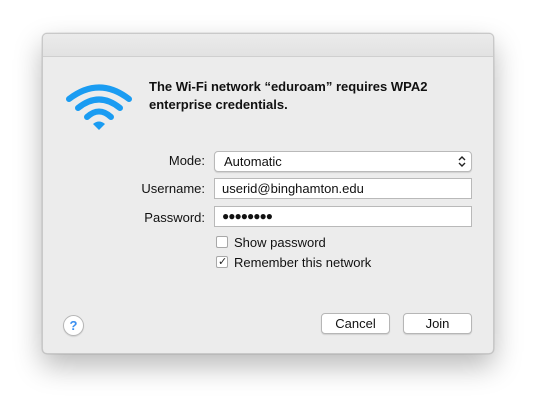 This screenshot has width=534, height=402. Describe the element at coordinates (462, 161) in the screenshot. I see `chevron-up-down-icon` at that location.